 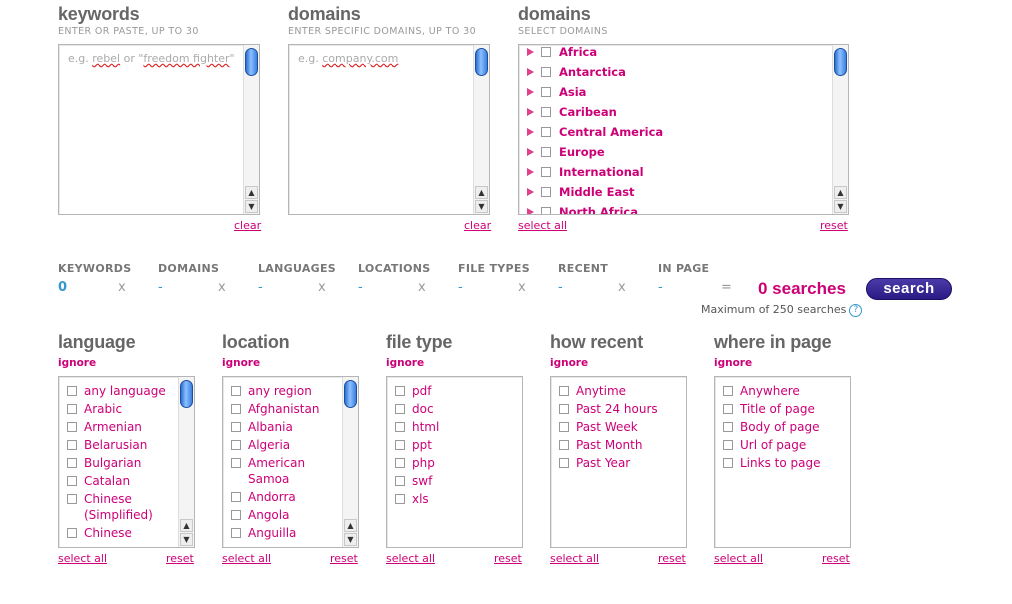 I want to click on file-type-reset-link: reset, so click(x=508, y=558).